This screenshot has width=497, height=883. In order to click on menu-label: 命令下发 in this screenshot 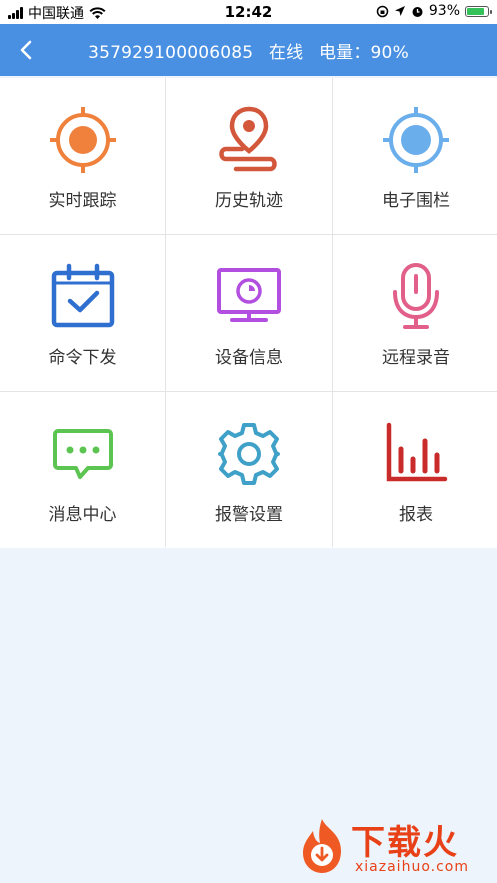, I will do `click(82, 358)`.